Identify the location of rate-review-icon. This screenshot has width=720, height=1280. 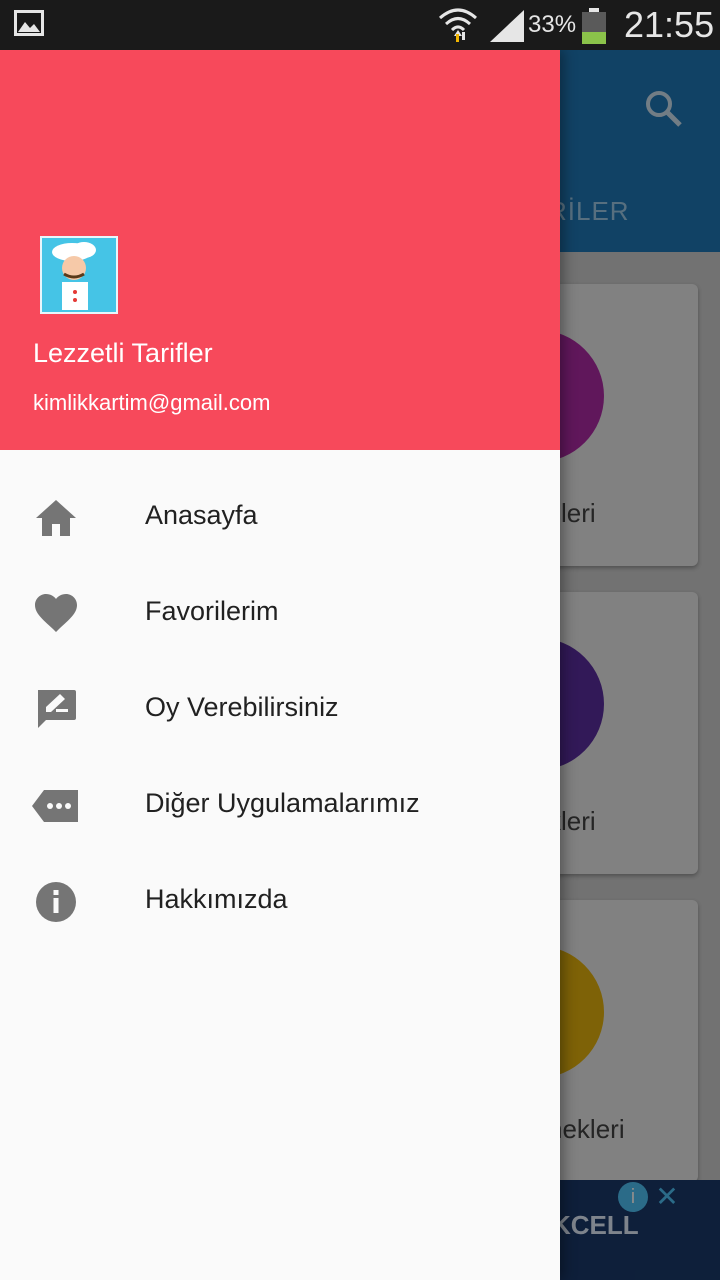
(57, 709).